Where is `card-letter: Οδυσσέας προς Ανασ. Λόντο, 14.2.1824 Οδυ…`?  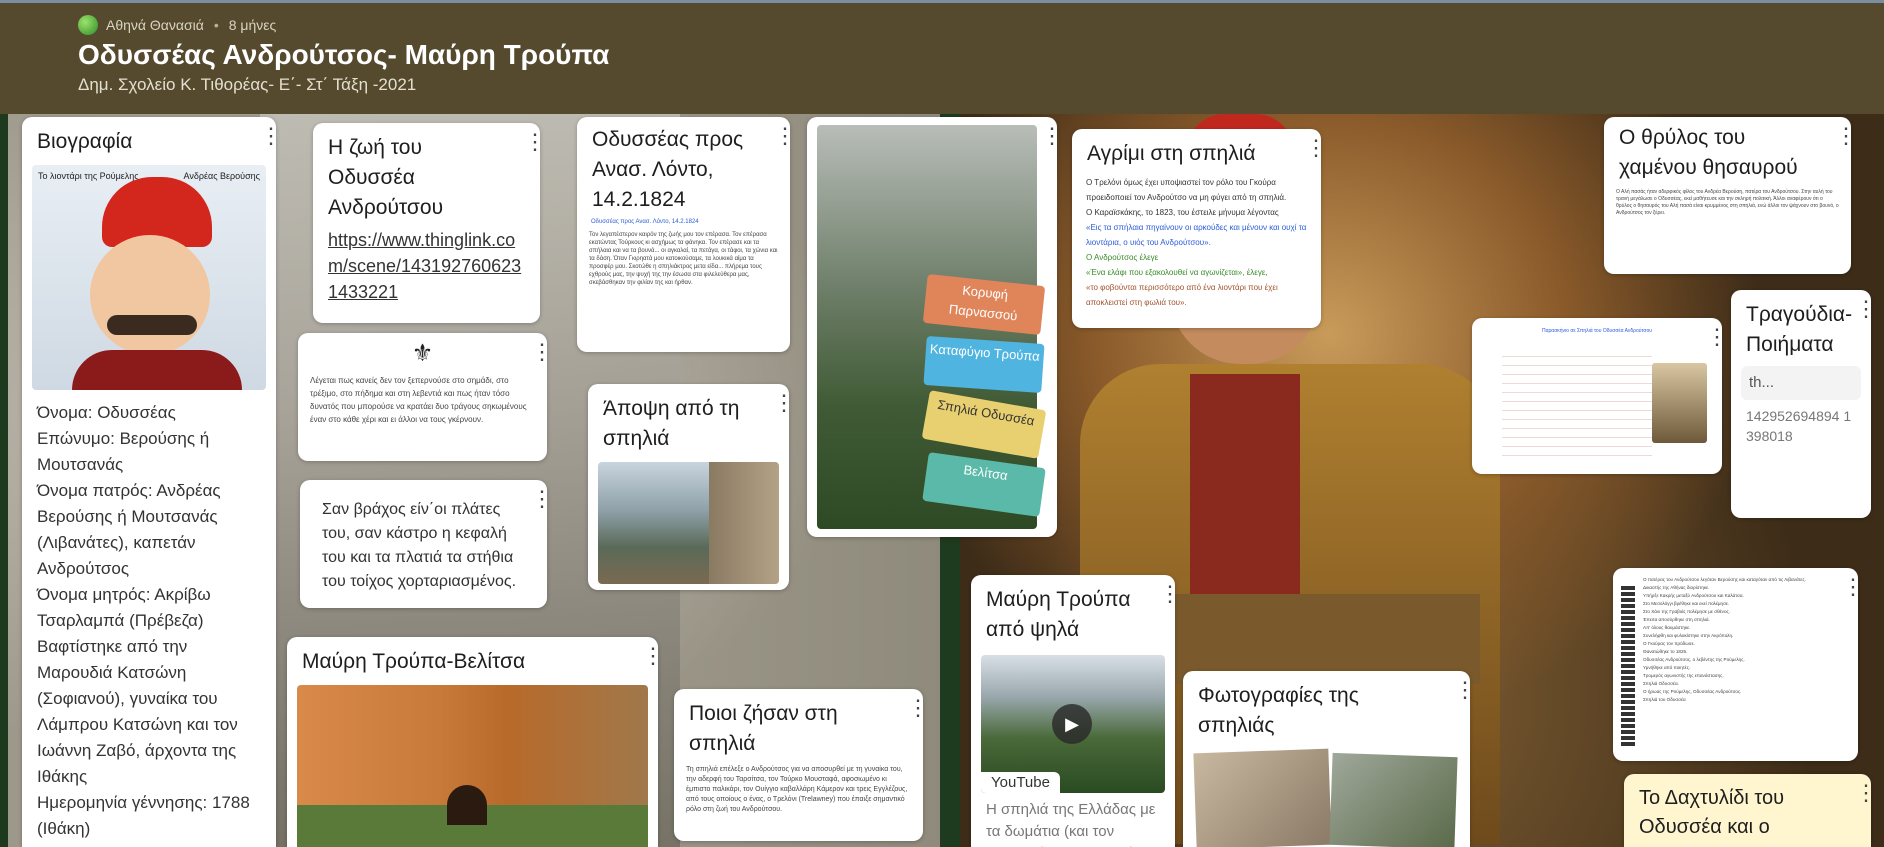 card-letter: Οδυσσέας προς Ανασ. Λόντο, 14.2.1824 Οδυ… is located at coordinates (683, 234).